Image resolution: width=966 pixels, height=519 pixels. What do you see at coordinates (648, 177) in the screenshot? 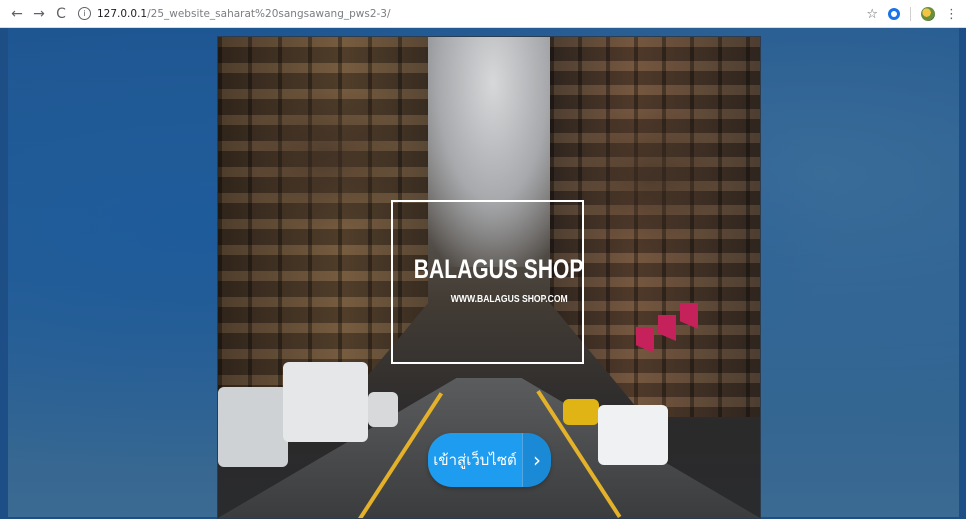
I see `tree-right` at bounding box center [648, 177].